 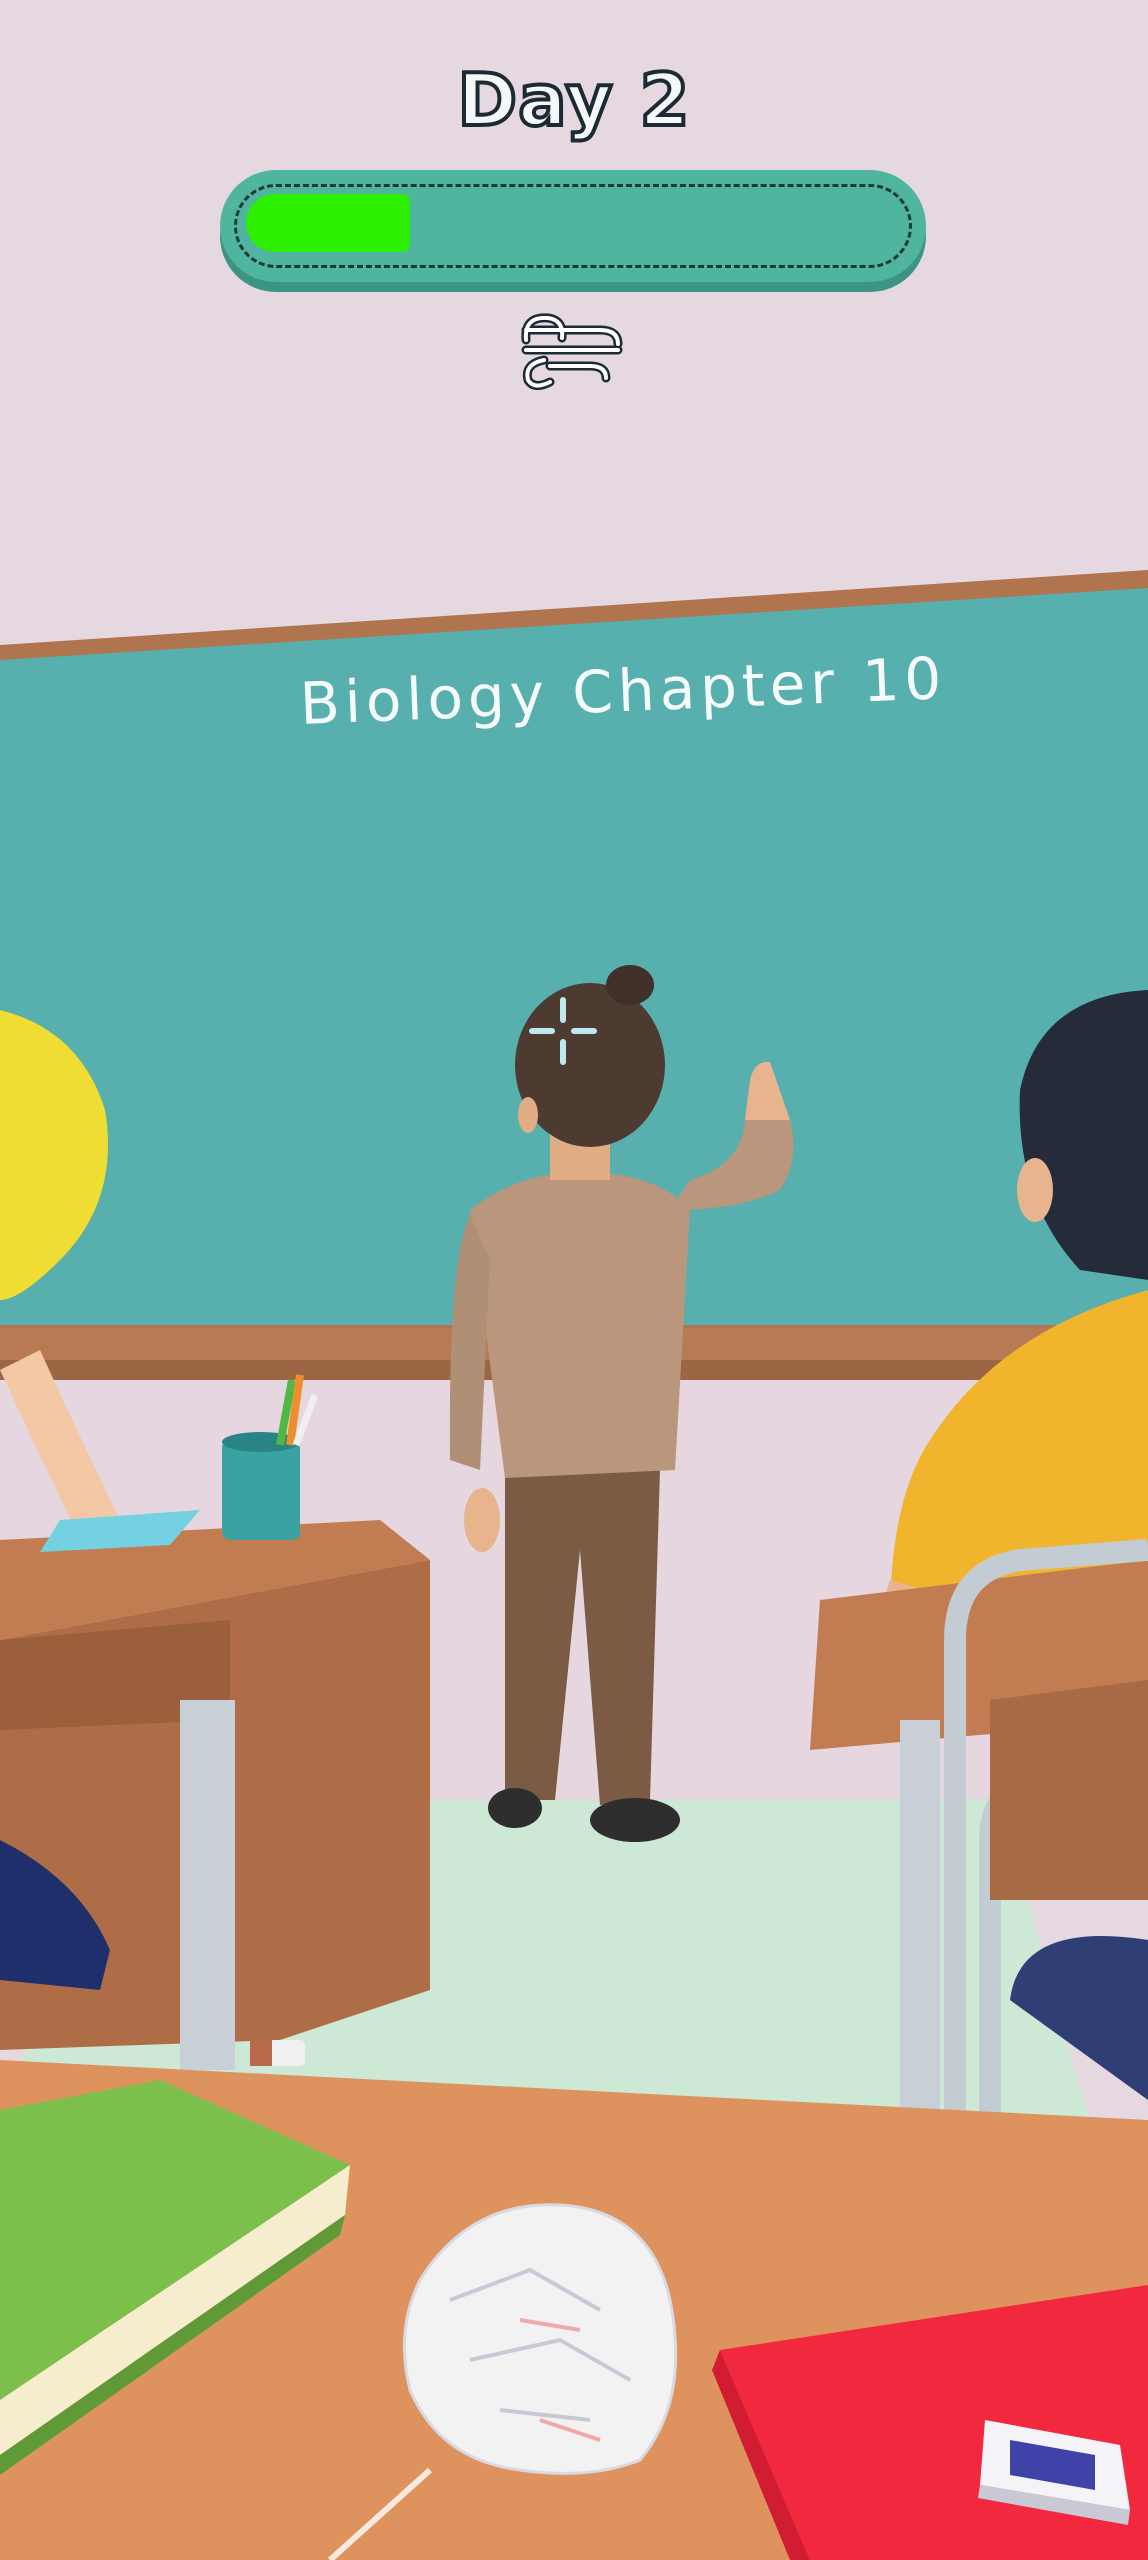 What do you see at coordinates (328, 223) in the screenshot?
I see `progress-fill` at bounding box center [328, 223].